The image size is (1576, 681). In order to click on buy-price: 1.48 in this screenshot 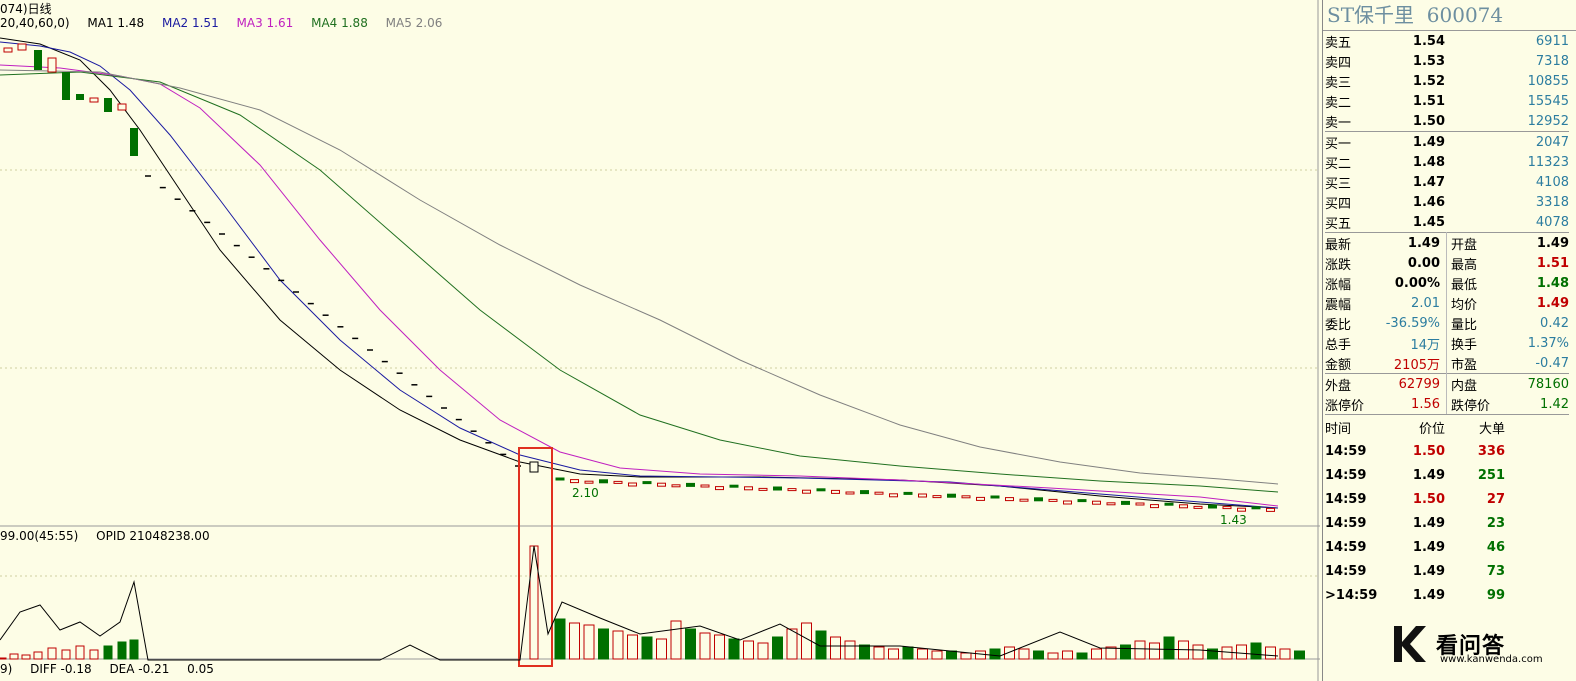, I will do `click(1428, 162)`.